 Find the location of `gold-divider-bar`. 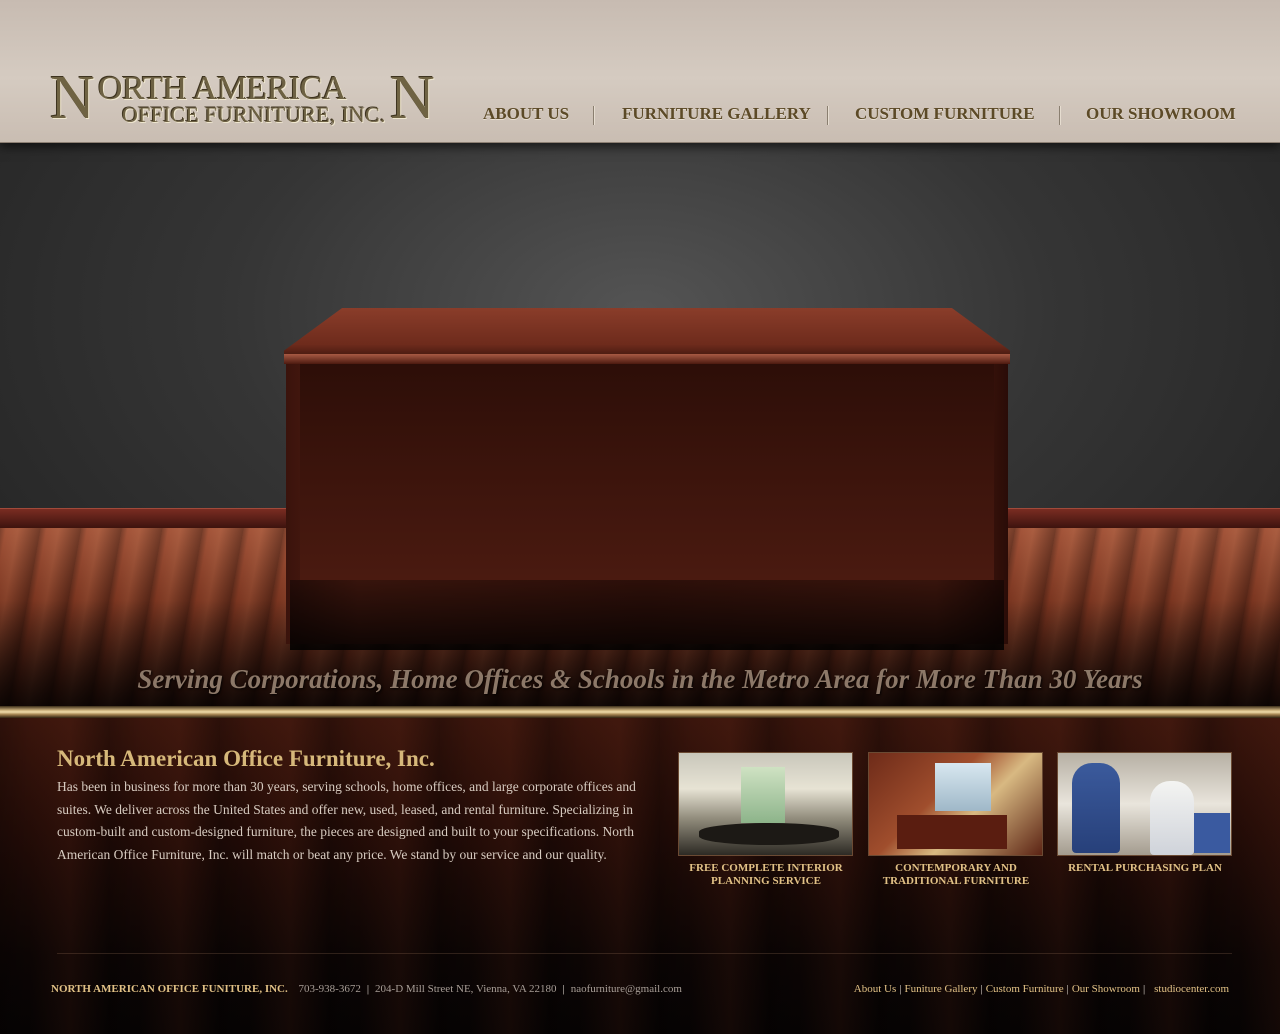

gold-divider-bar is located at coordinates (640, 712).